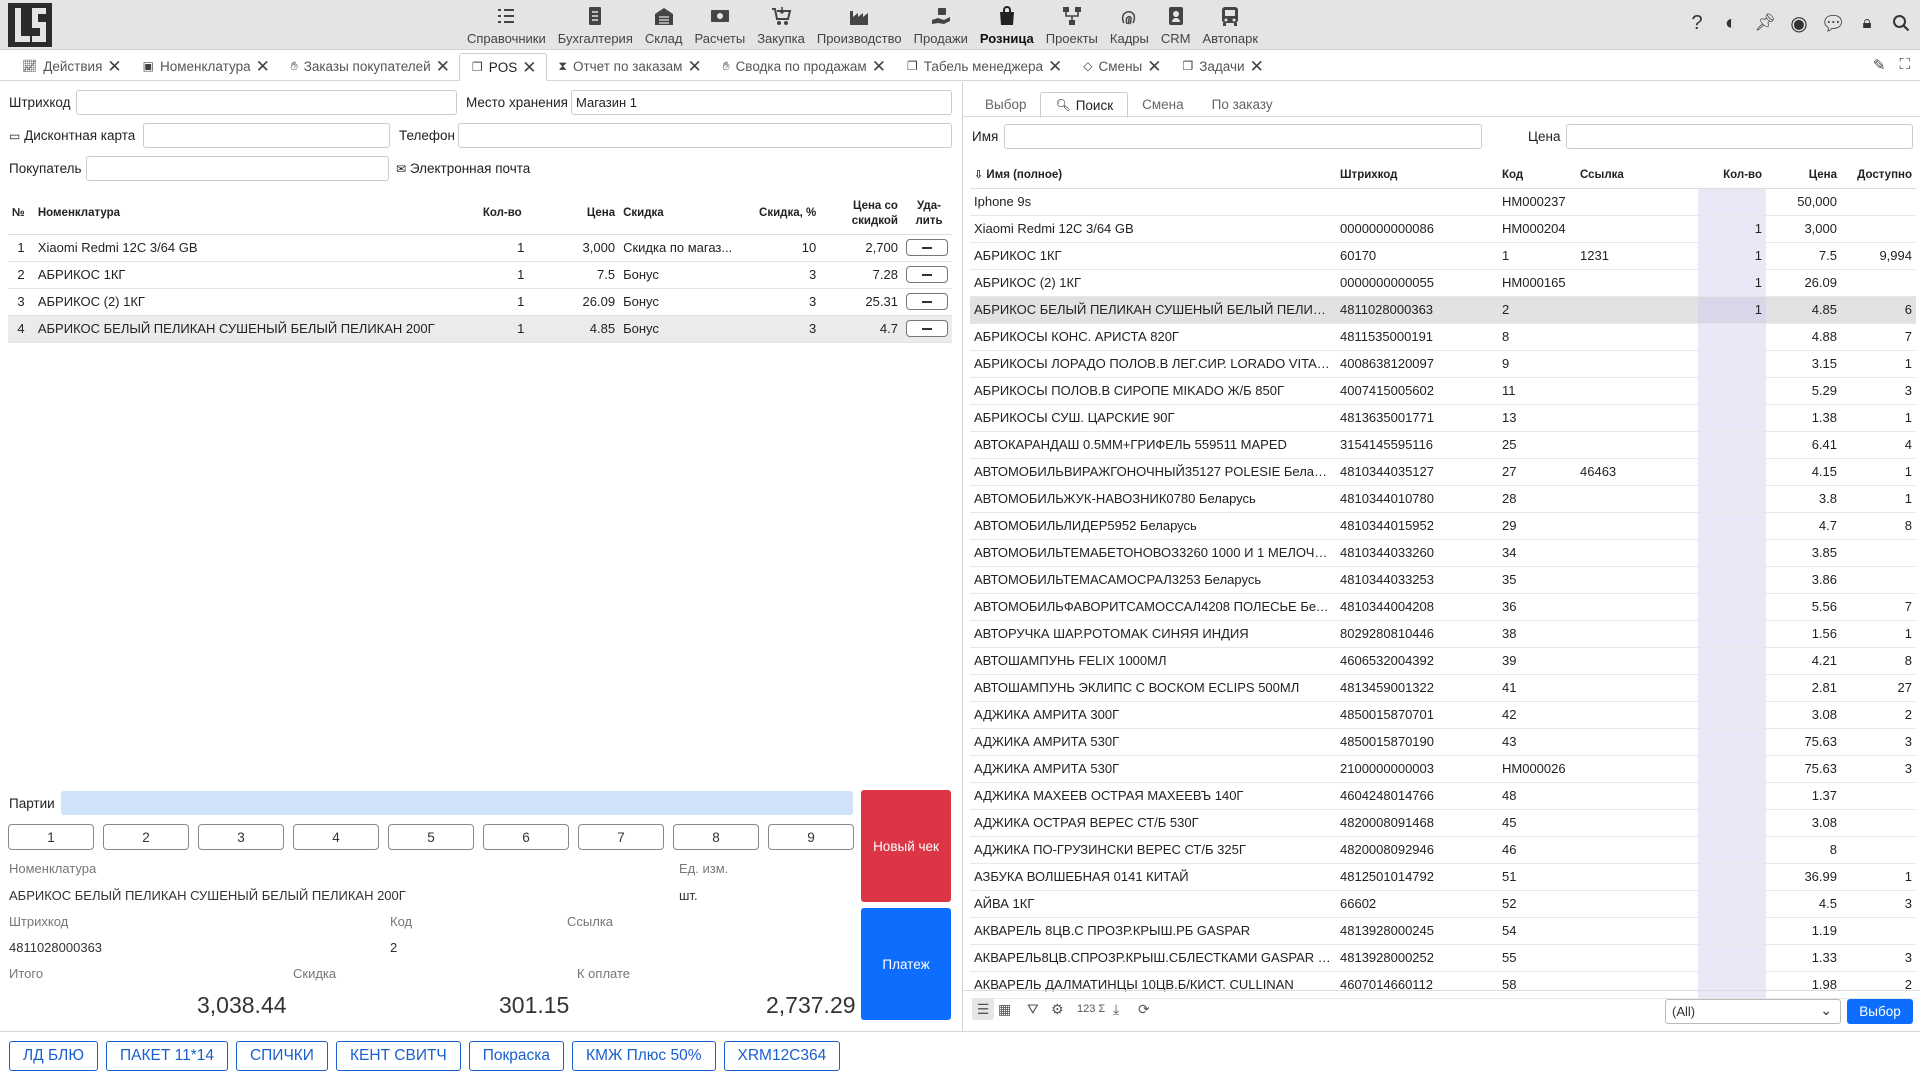  What do you see at coordinates (336, 837) in the screenshot?
I see `numpad-button-4: 4` at bounding box center [336, 837].